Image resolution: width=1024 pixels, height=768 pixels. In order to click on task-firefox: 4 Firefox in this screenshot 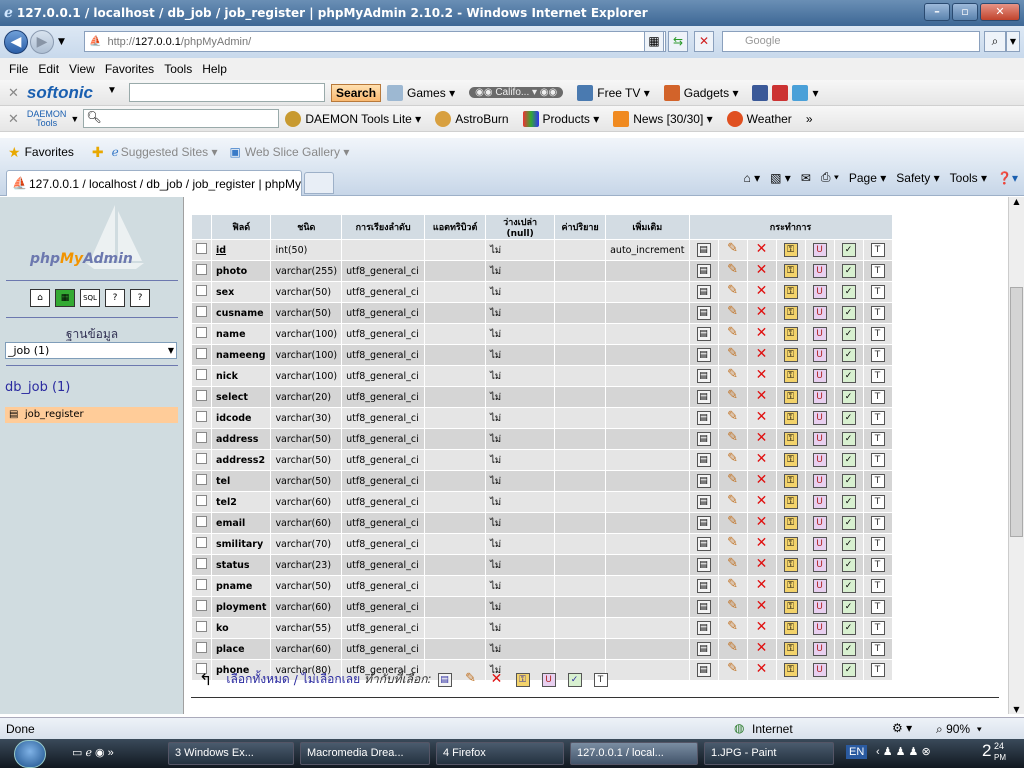, I will do `click(500, 753)`.